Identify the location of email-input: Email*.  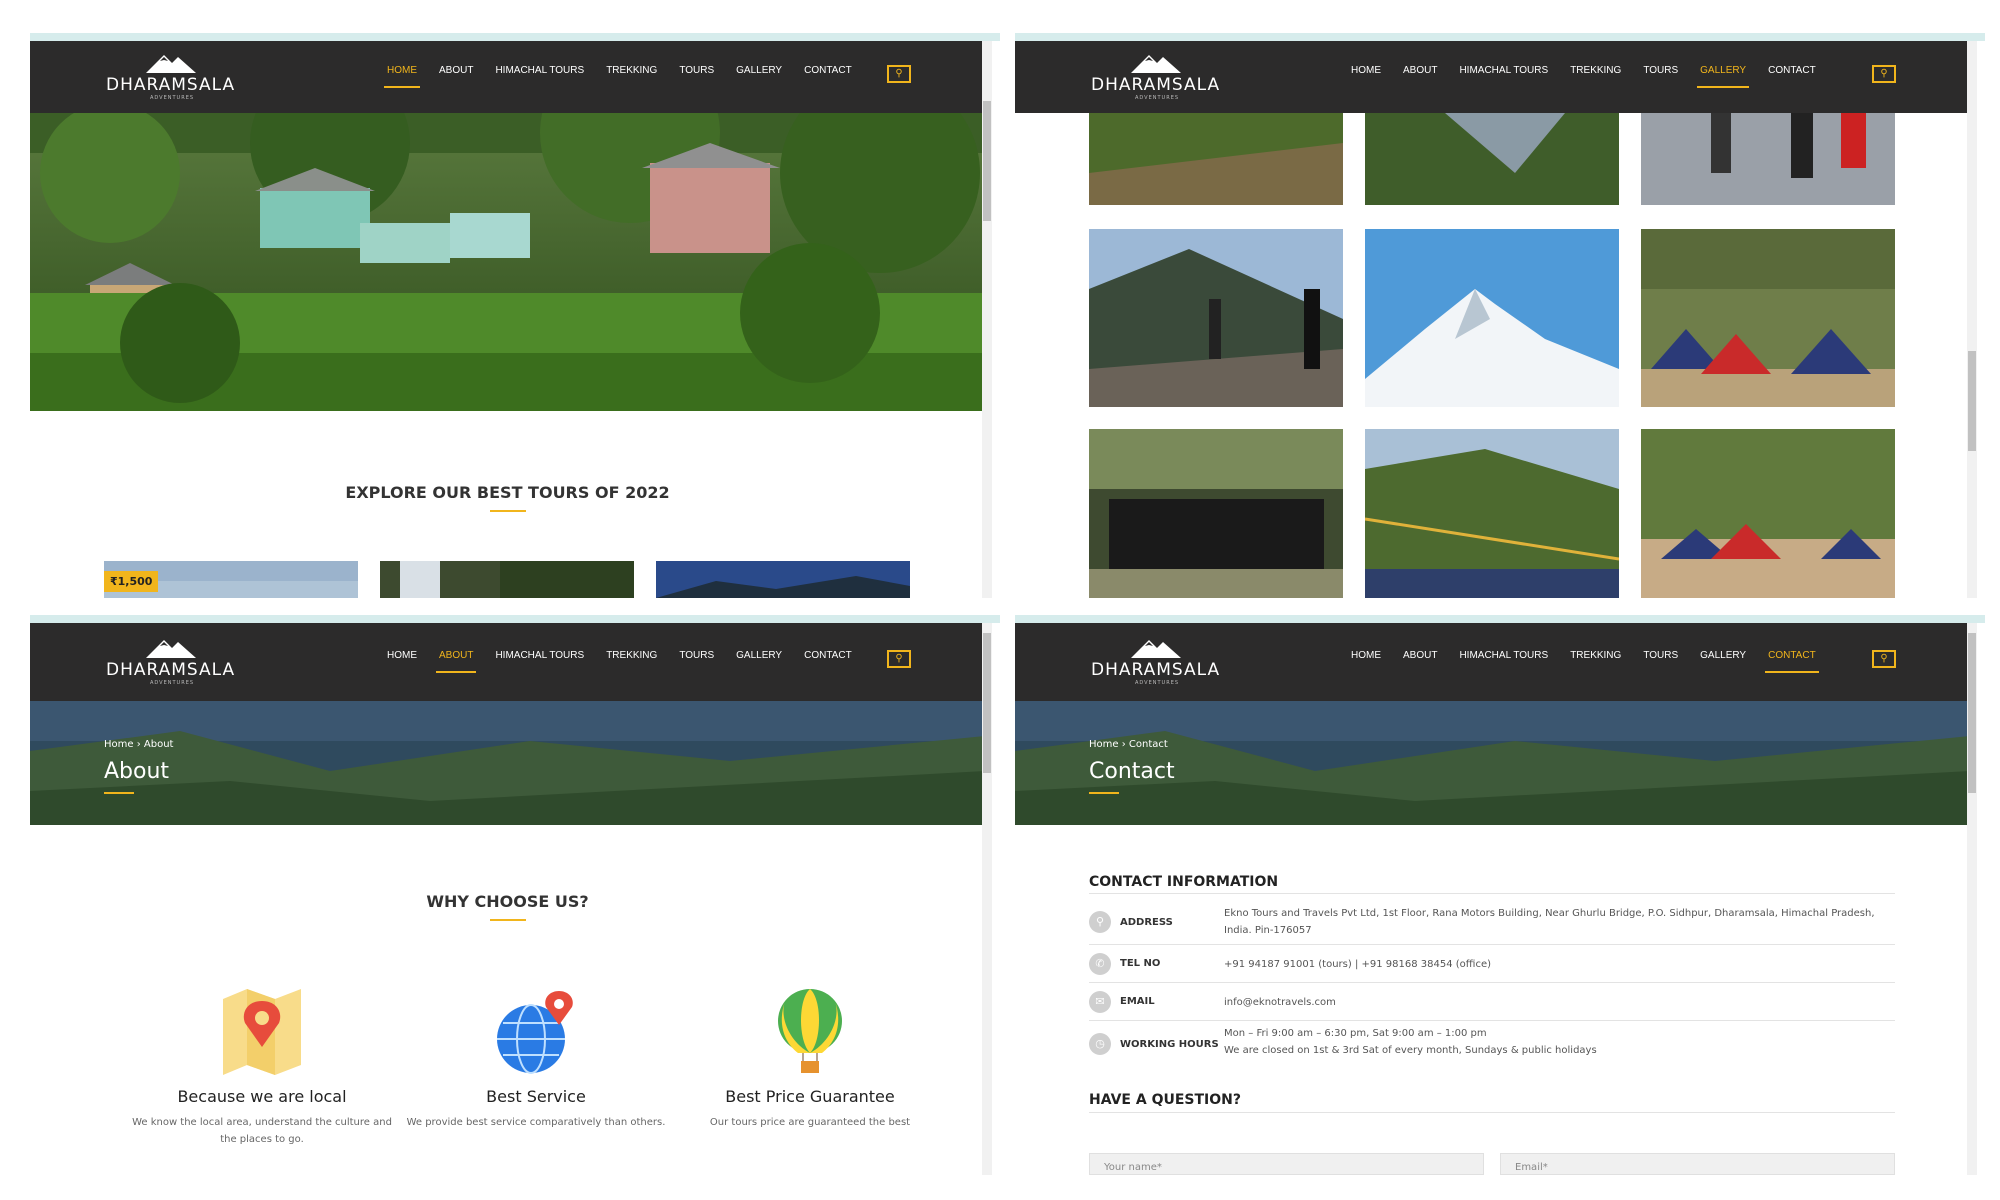
(1697, 1164).